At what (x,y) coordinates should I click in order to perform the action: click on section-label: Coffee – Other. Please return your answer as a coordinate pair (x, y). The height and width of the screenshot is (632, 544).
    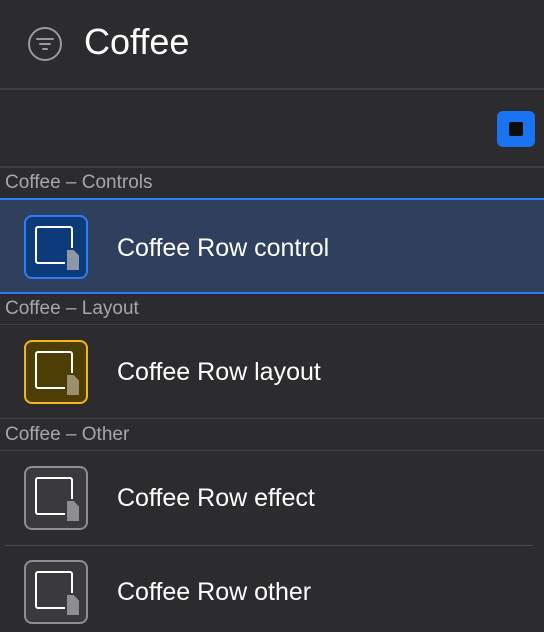
    Looking at the image, I should click on (67, 434).